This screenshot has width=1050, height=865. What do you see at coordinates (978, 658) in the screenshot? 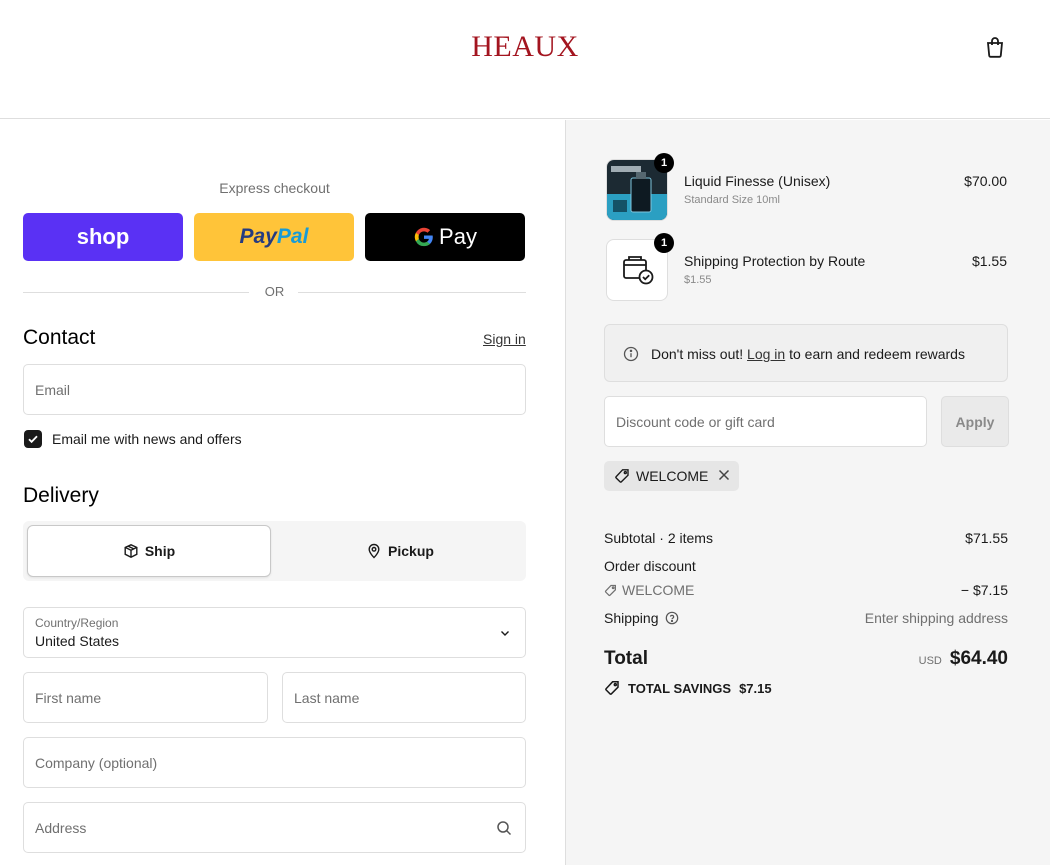
I see `total-value: $64.40` at bounding box center [978, 658].